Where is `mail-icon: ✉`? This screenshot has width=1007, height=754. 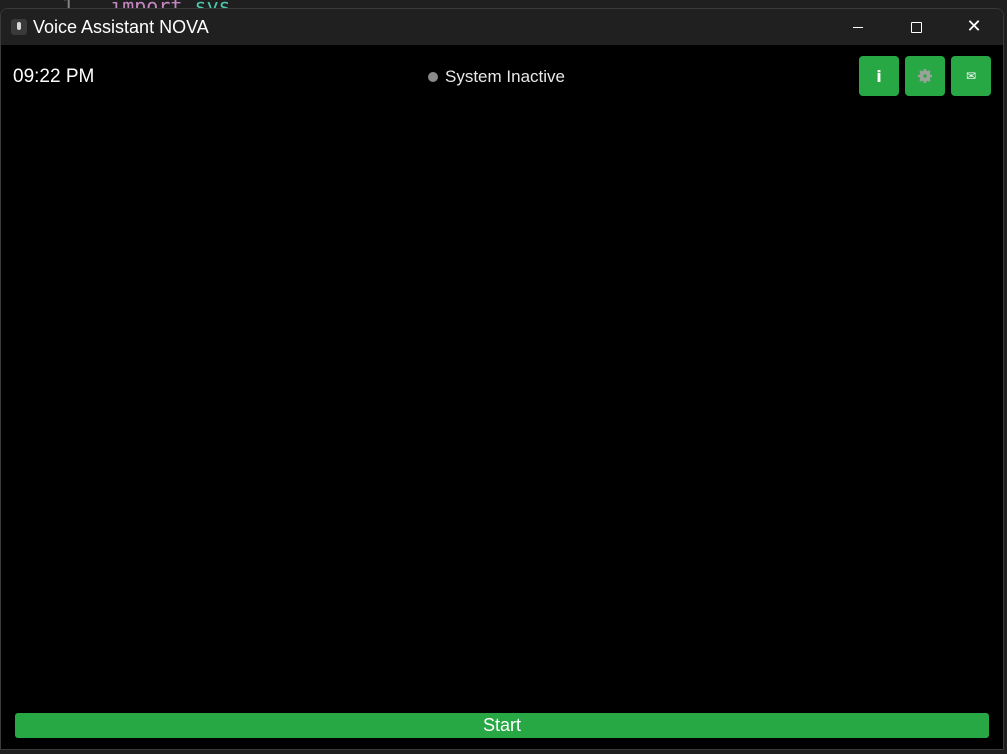 mail-icon: ✉ is located at coordinates (971, 76).